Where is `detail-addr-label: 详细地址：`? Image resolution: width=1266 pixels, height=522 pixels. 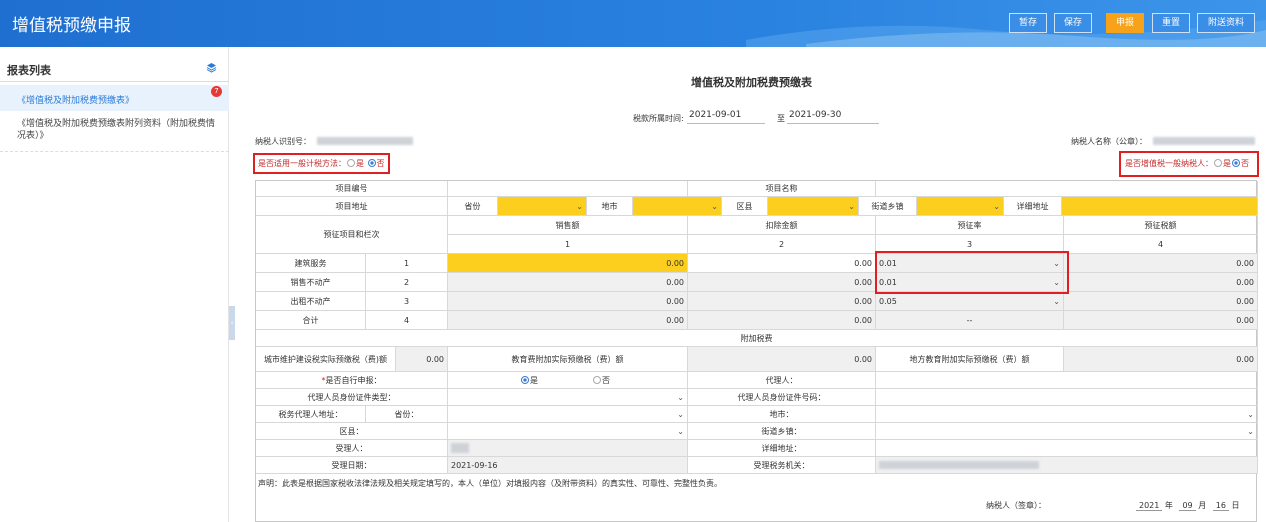 detail-addr-label: 详细地址： is located at coordinates (782, 448).